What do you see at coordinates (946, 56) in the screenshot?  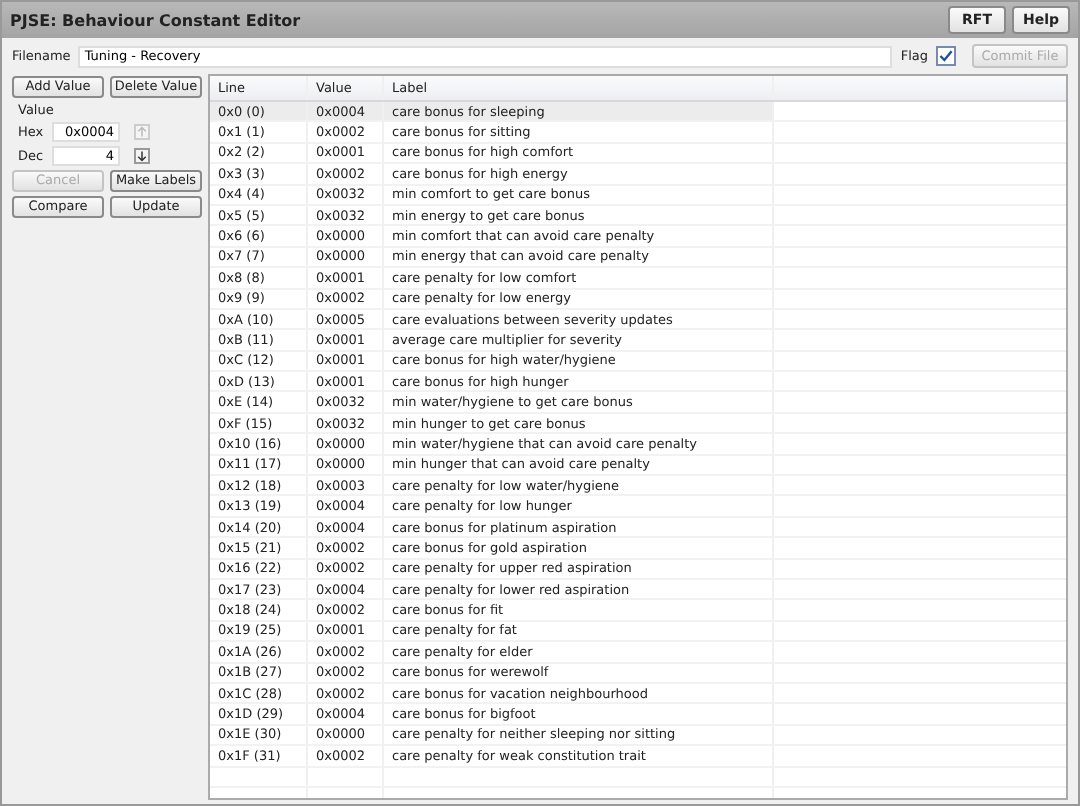 I see `flag-checkbox` at bounding box center [946, 56].